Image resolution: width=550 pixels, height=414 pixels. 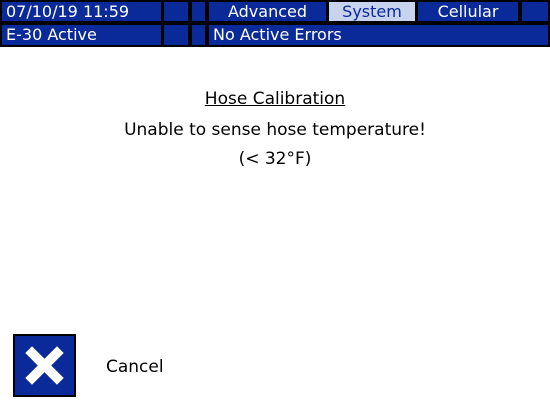 I want to click on error-bar: E-30 Active No Active Errors, so click(x=275, y=35).